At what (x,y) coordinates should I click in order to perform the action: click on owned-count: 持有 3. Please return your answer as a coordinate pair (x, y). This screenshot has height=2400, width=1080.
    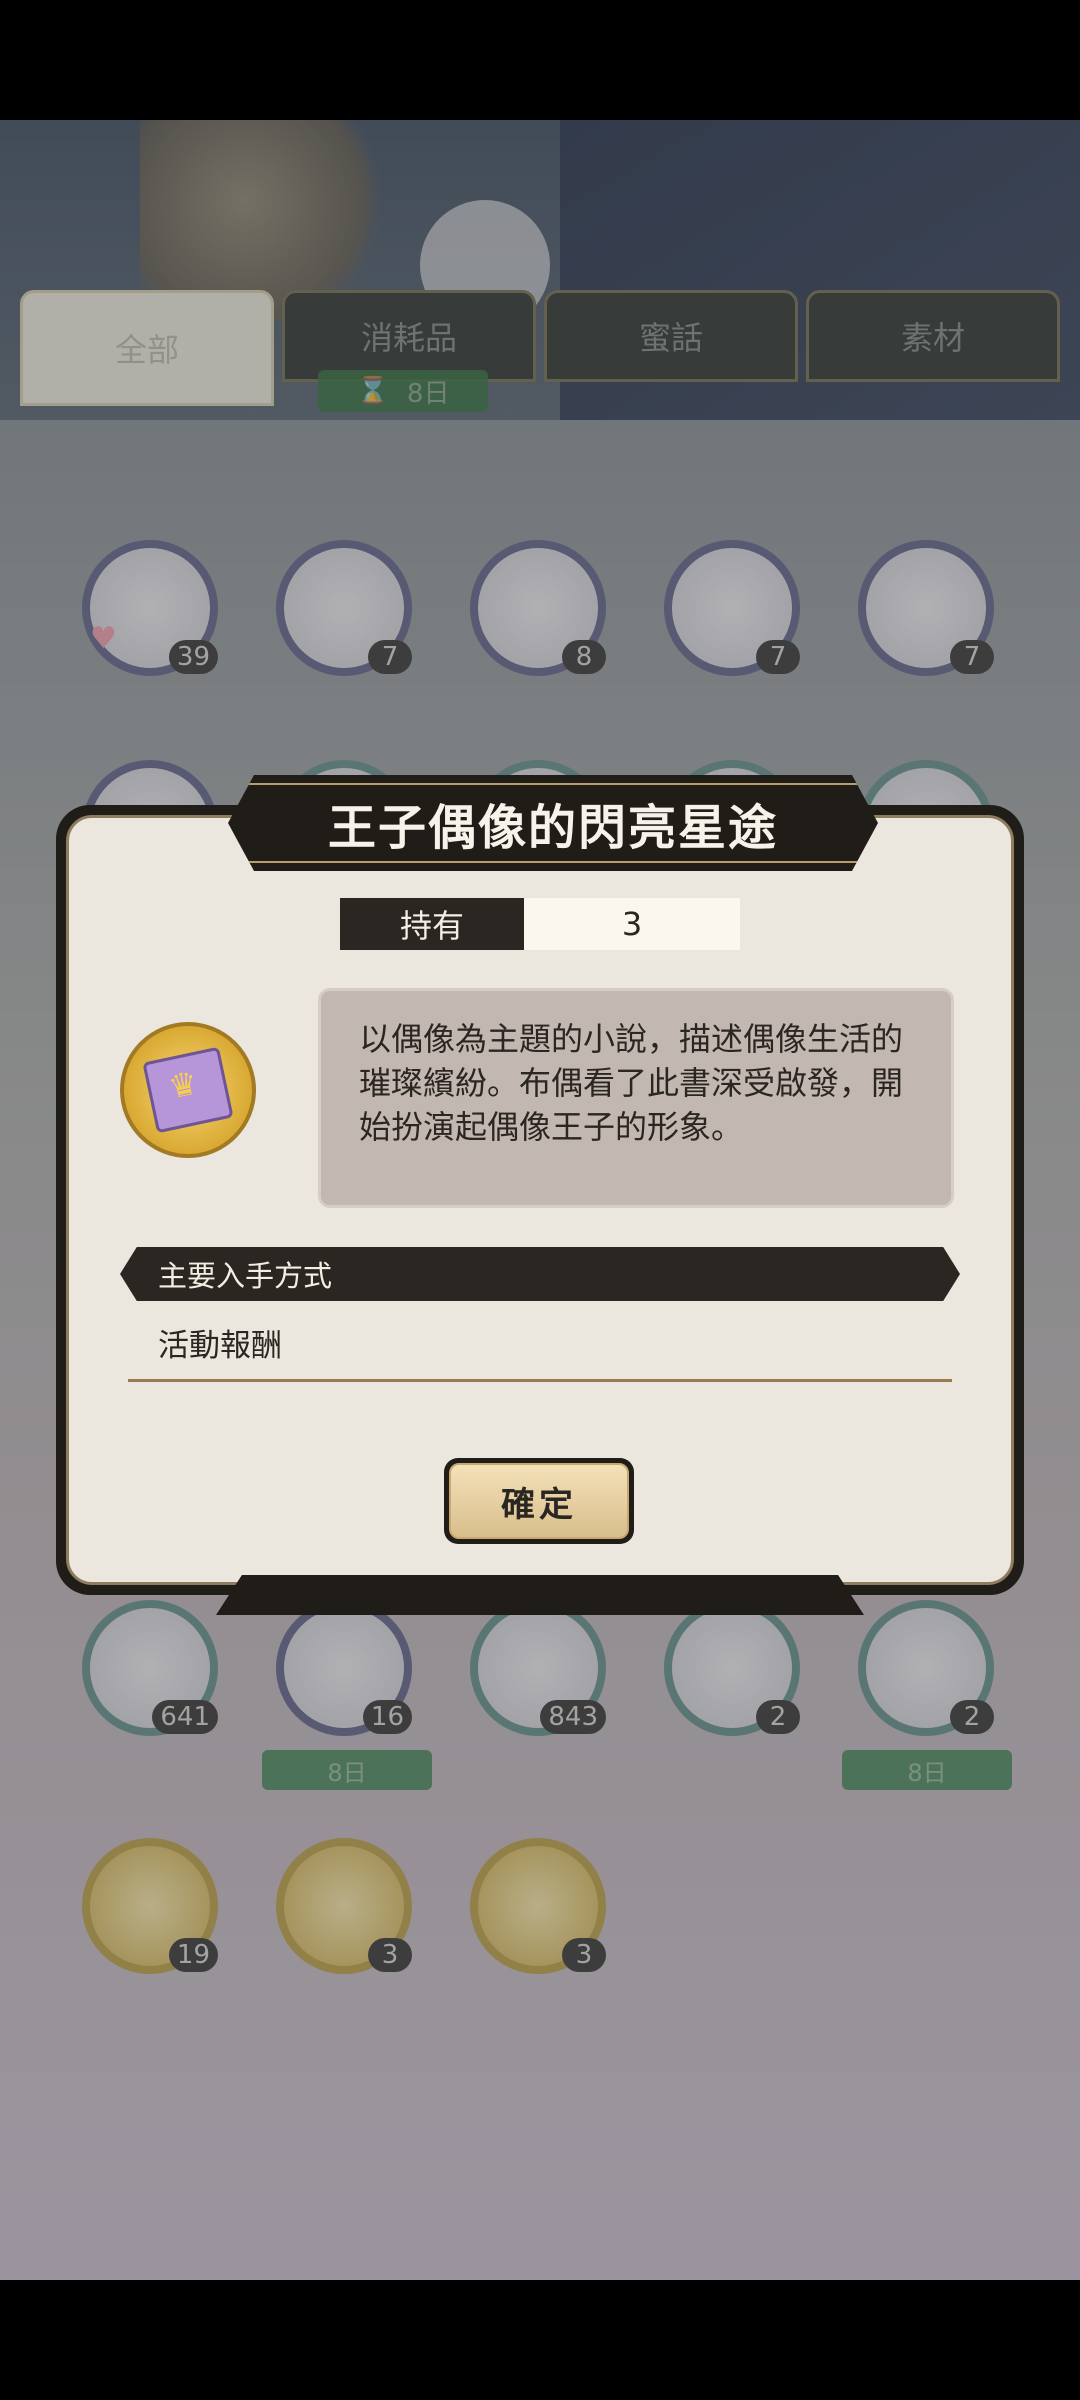
    Looking at the image, I should click on (540, 924).